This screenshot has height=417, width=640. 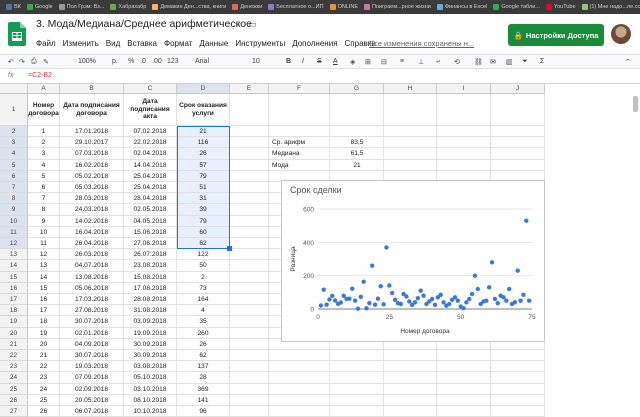 I want to click on star-icon: ☆, so click(x=238, y=24).